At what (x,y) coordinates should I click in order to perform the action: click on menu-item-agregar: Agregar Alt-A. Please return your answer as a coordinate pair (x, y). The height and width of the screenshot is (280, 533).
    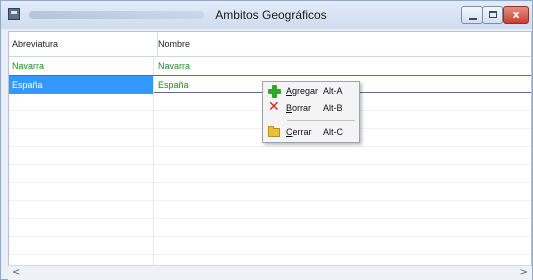
    Looking at the image, I should click on (311, 91).